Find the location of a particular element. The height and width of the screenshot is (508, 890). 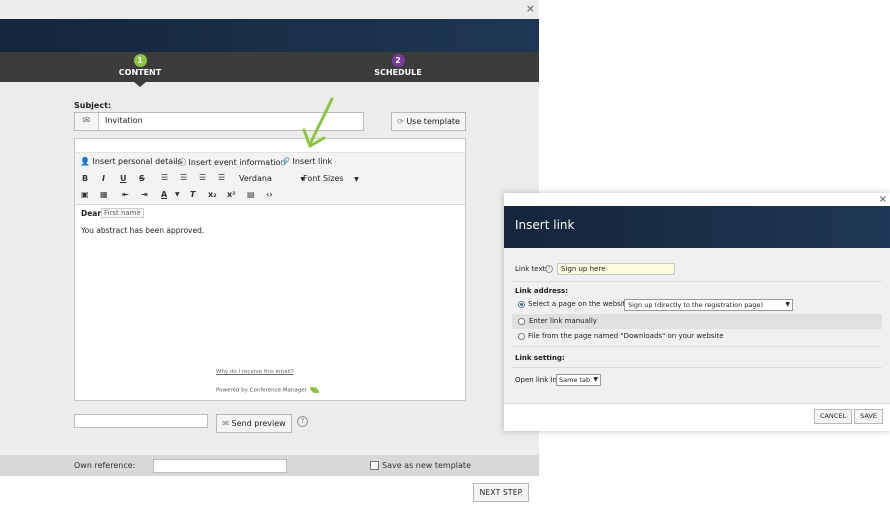

send-preview-label: Send preview is located at coordinates (258, 423).